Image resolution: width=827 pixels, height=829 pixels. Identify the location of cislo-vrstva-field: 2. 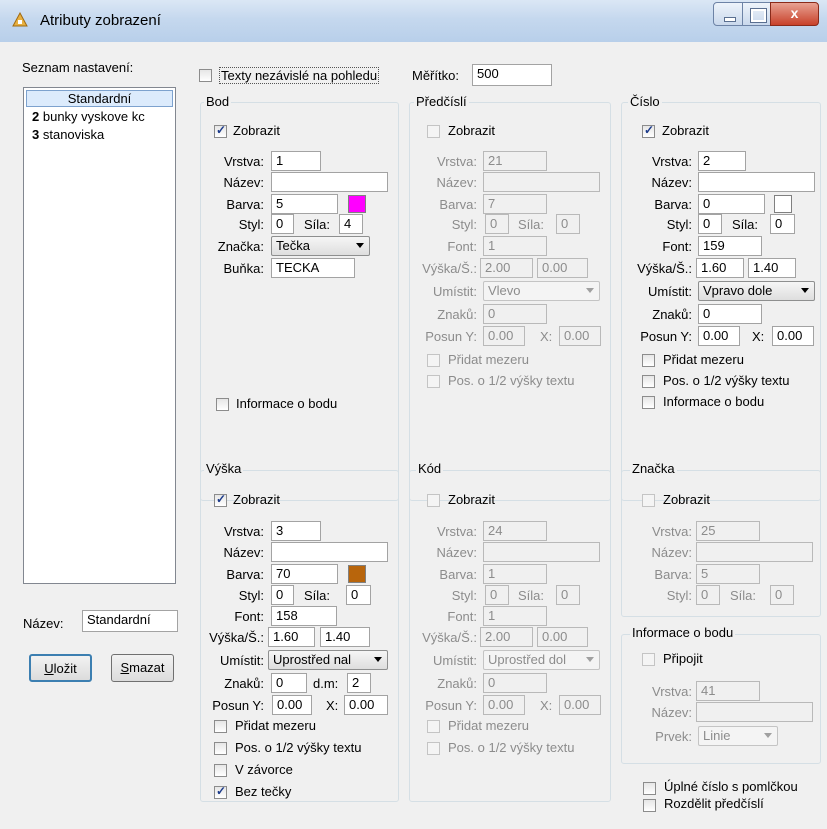
(722, 161).